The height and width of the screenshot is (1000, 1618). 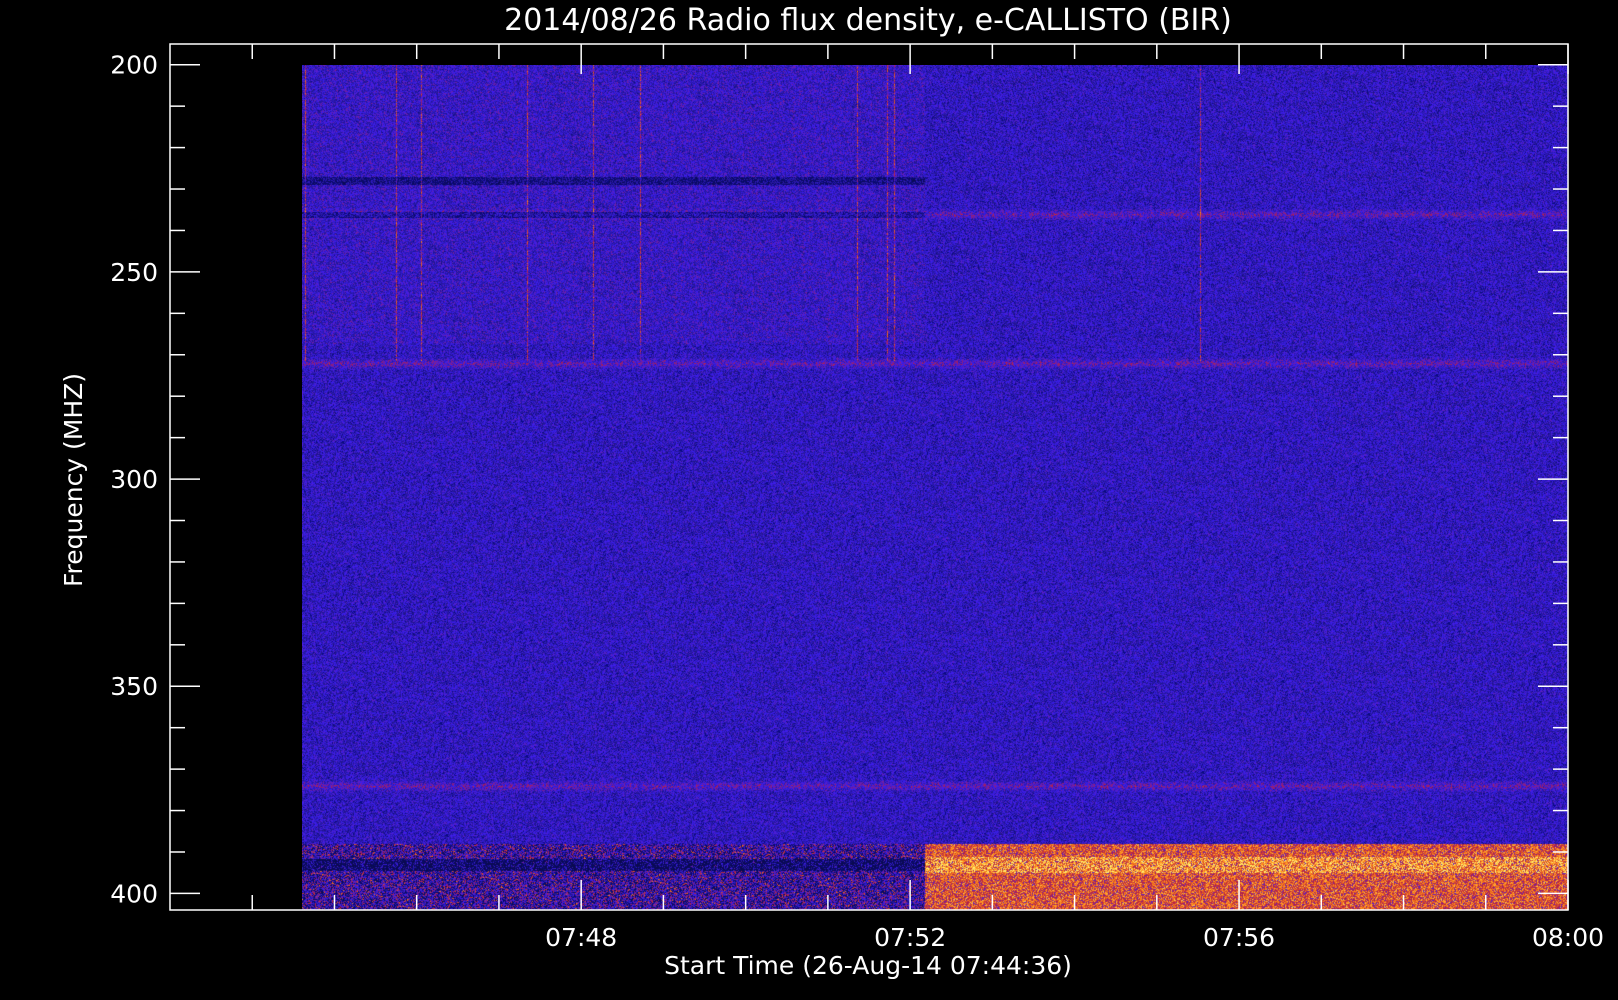 I want to click on x-tick-label: 07:48, so click(x=581, y=937).